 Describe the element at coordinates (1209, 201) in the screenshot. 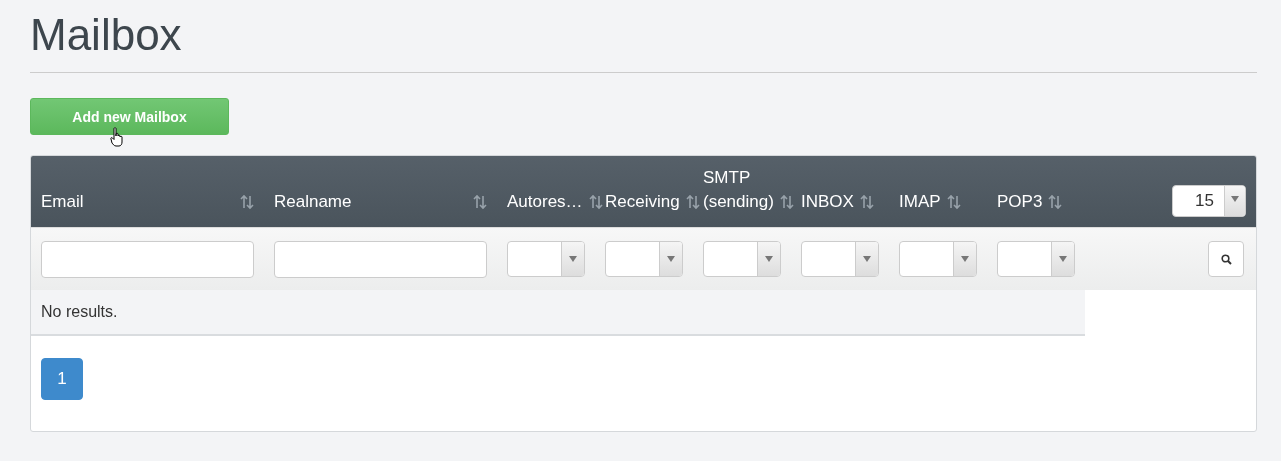

I see `page-size-dropdown: 15` at that location.